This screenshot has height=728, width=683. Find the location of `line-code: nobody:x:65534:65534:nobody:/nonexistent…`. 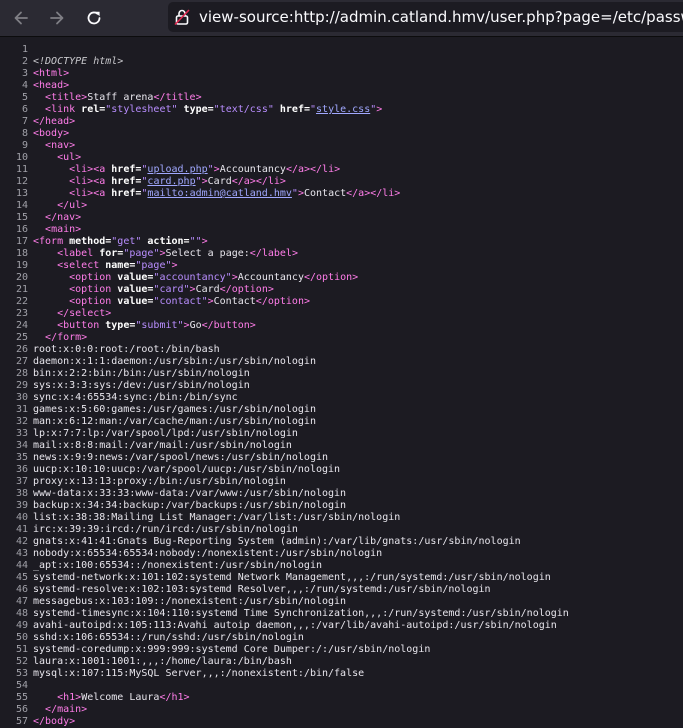

line-code: nobody:x:65534:65534:nobody:/nonexistent… is located at coordinates (207, 554).